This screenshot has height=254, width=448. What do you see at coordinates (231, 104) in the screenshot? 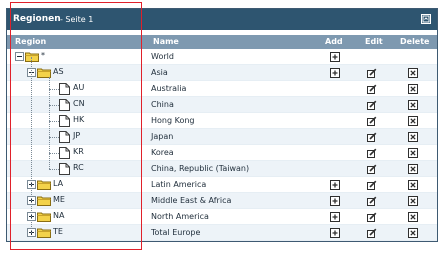
I see `name-cell: China` at bounding box center [231, 104].